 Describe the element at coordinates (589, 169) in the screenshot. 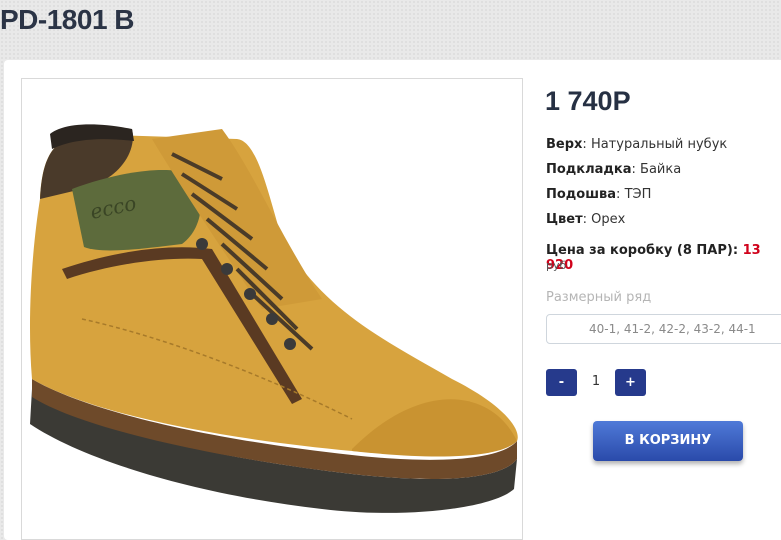

I see `spec-label: Подкладка` at that location.